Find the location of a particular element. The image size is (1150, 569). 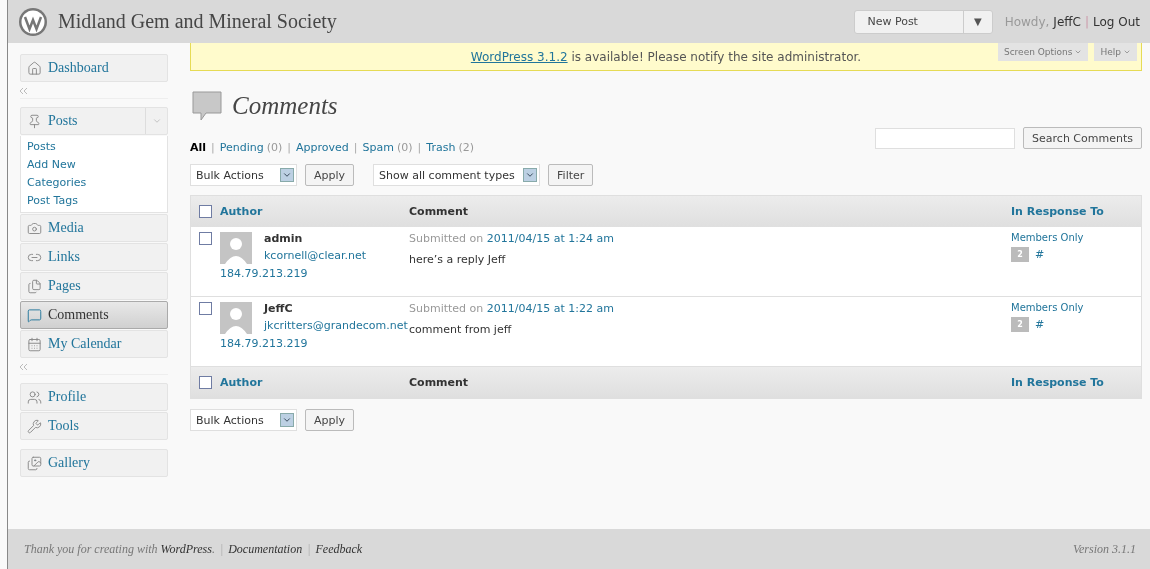

submenu-item: Add New is located at coordinates (94, 165).